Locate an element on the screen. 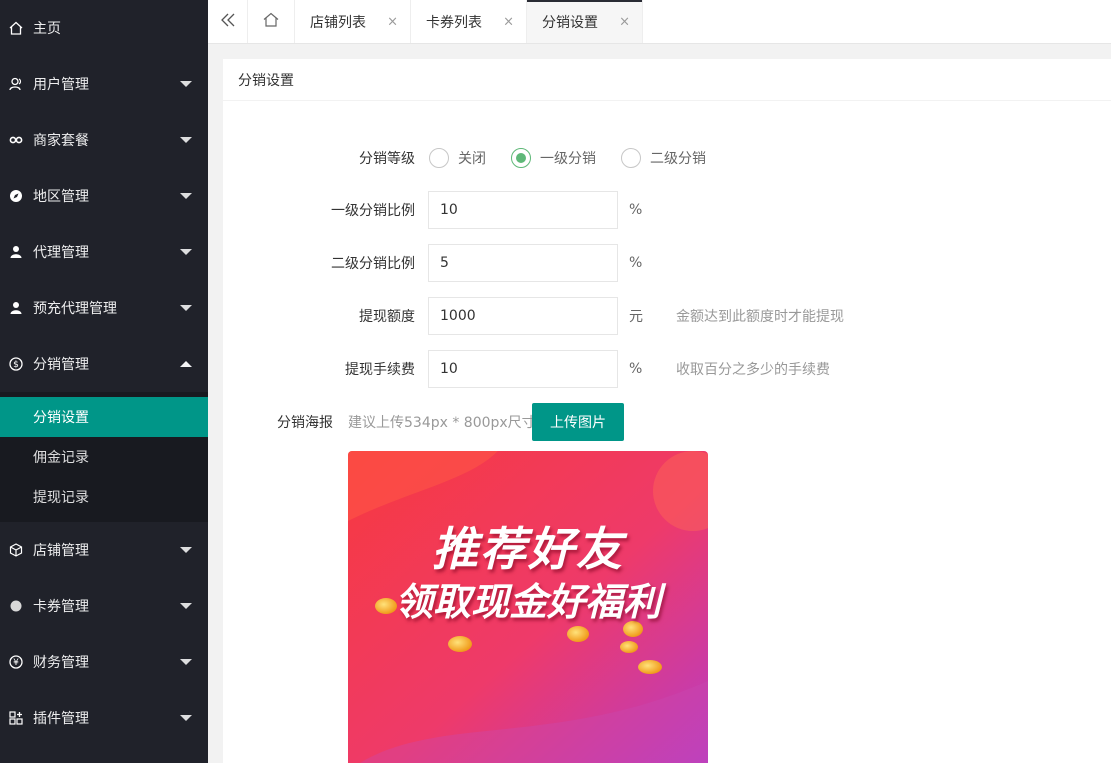 The image size is (1111, 763). first-rate-input: 10 is located at coordinates (523, 210).